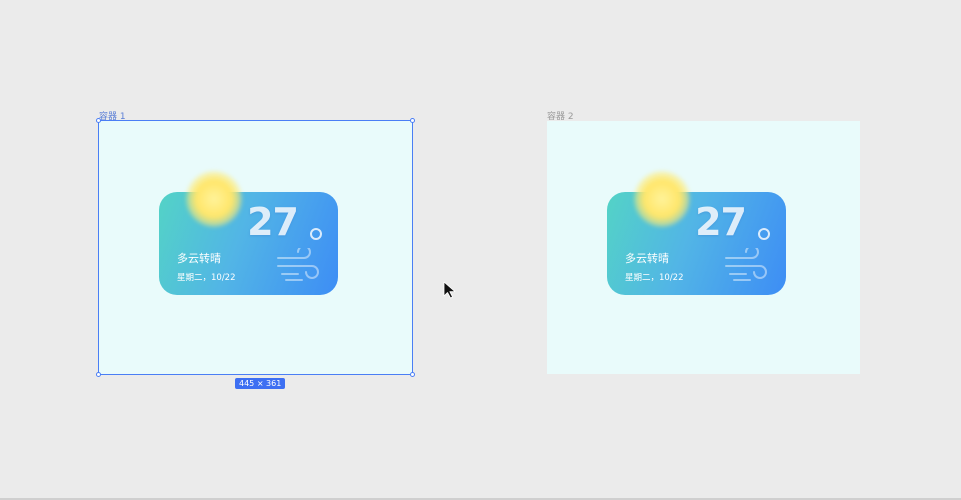 The image size is (961, 500). What do you see at coordinates (98, 374) in the screenshot?
I see `resize-handle-bottom-left` at bounding box center [98, 374].